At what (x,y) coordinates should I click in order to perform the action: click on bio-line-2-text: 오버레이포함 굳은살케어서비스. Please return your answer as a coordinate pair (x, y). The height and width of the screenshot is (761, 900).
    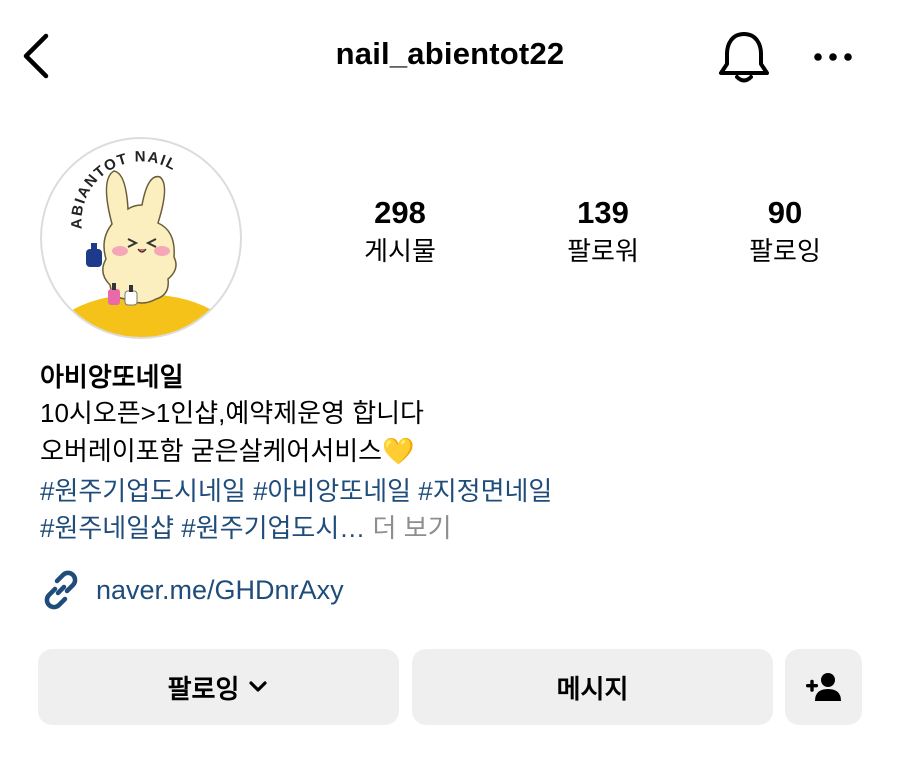
    Looking at the image, I should click on (211, 451).